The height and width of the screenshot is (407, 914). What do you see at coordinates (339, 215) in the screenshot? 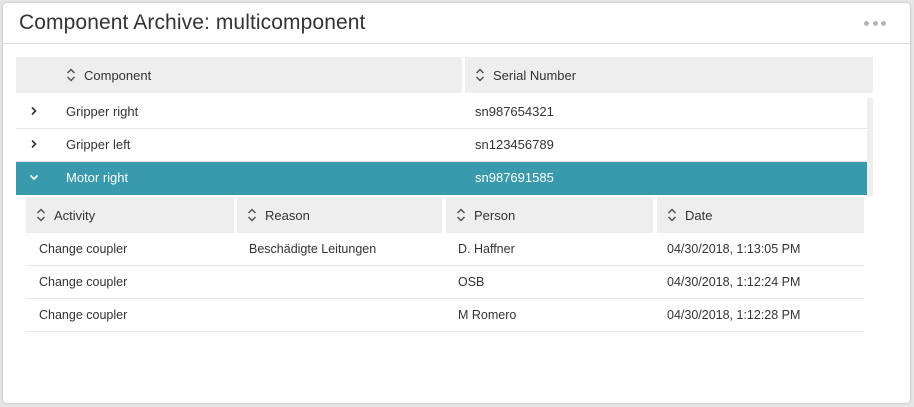
I see `column-header-reason: Reason` at bounding box center [339, 215].